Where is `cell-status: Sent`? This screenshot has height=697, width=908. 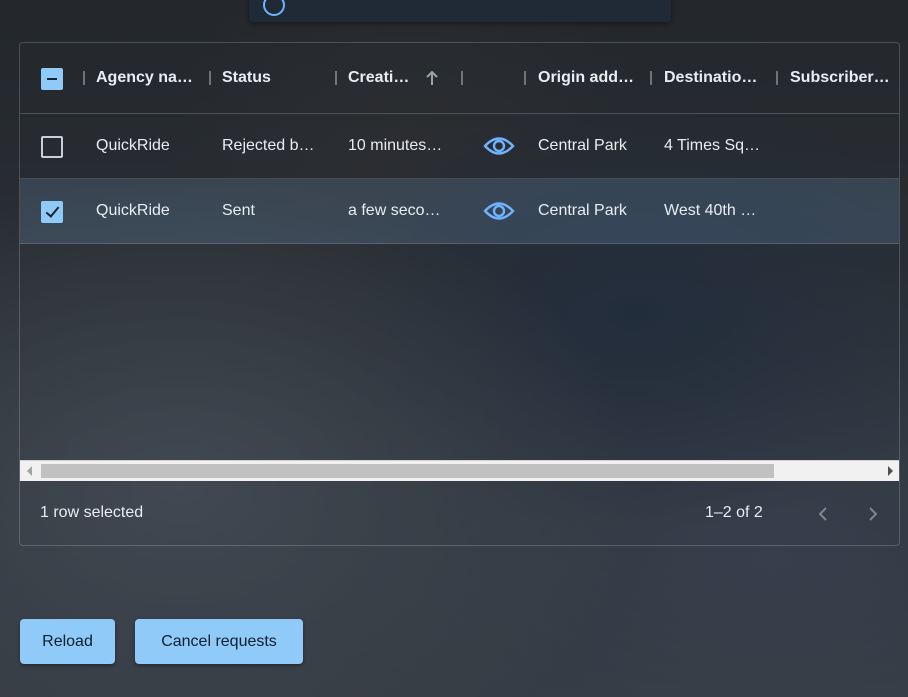
cell-status: Sent is located at coordinates (238, 210).